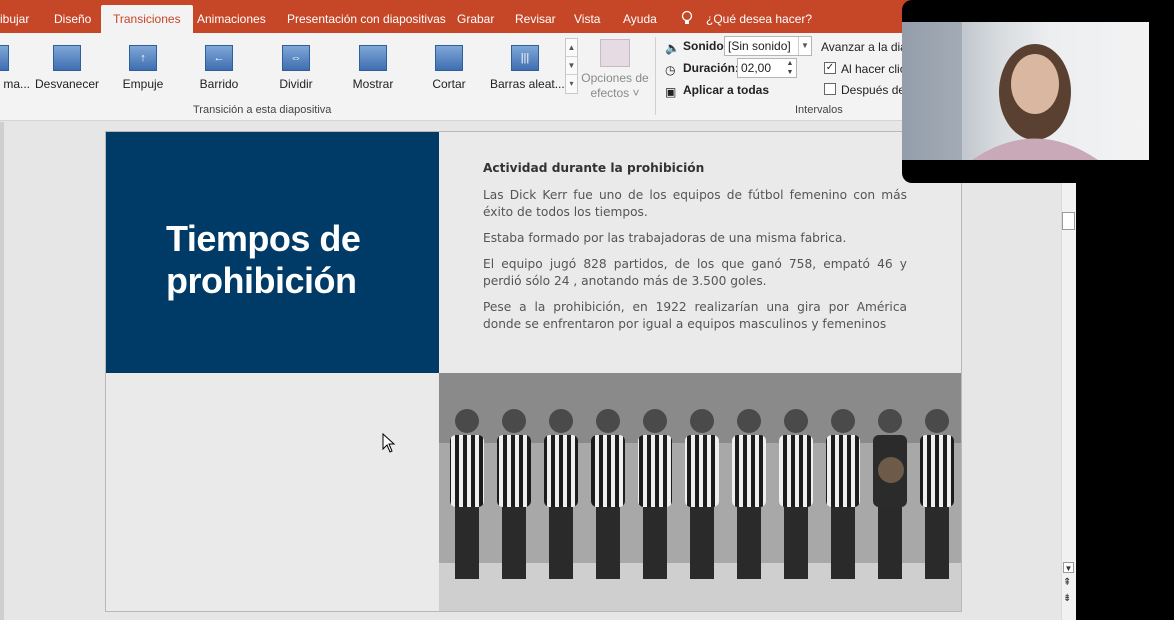 The height and width of the screenshot is (620, 1174). Describe the element at coordinates (615, 53) in the screenshot. I see `effect-options-icon` at that location.